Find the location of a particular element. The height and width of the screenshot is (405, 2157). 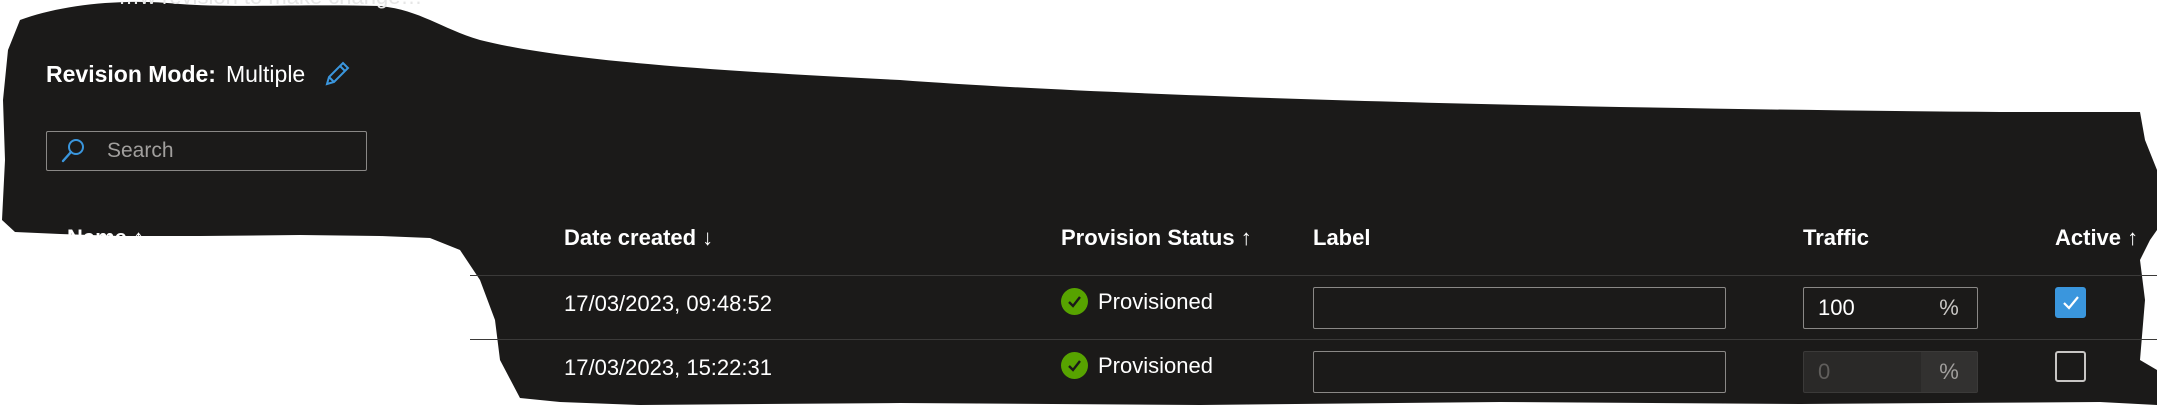

edit-icon is located at coordinates (337, 74).